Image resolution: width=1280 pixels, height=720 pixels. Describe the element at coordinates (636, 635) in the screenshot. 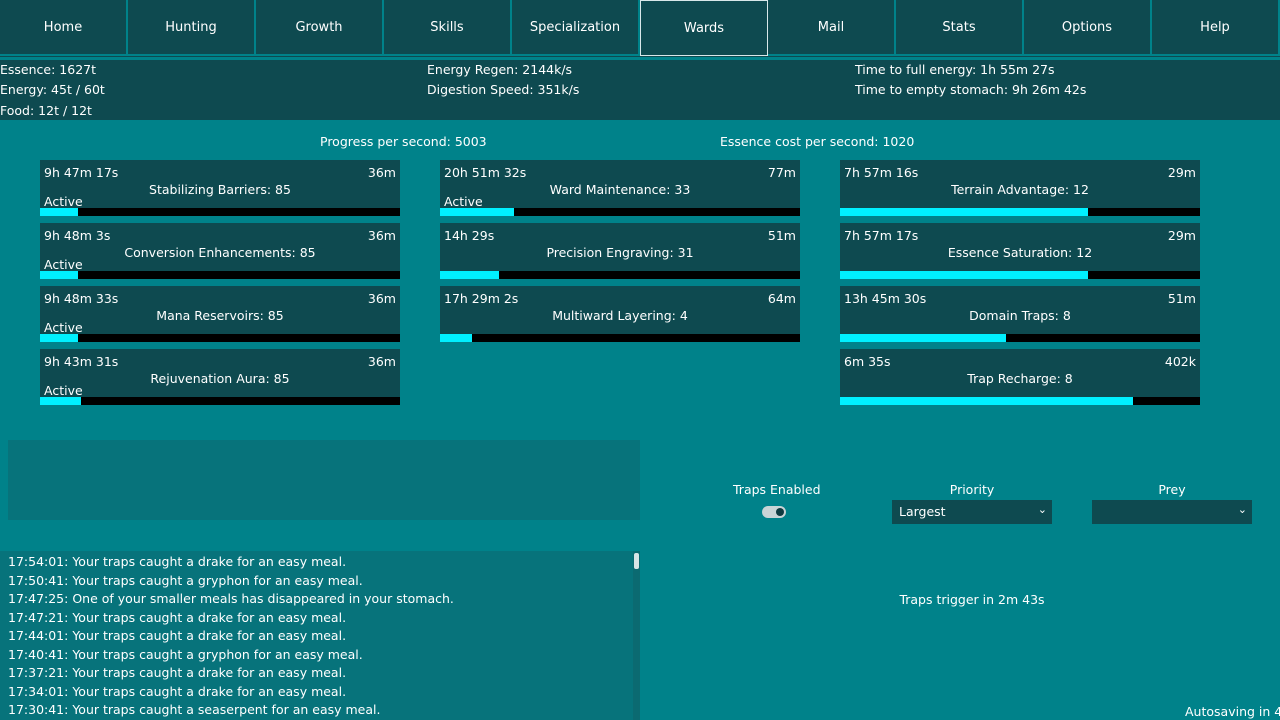

I see `log-scrollbar` at that location.